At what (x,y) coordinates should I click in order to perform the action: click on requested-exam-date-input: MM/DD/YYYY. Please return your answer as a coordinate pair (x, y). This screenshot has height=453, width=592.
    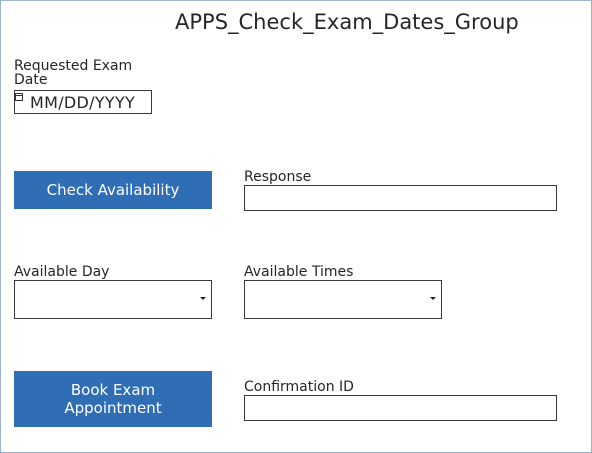
    Looking at the image, I should click on (83, 102).